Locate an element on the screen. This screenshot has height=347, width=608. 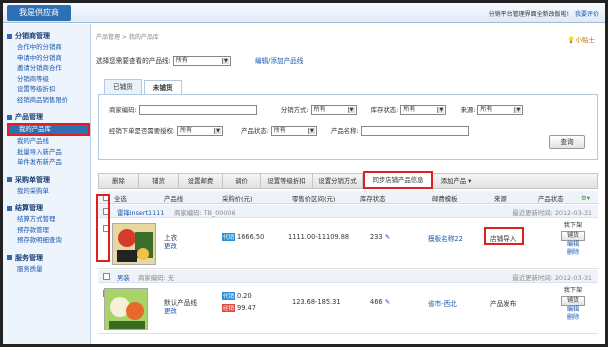
product-status-select: 所有 ▼ is located at coordinates (293, 131).